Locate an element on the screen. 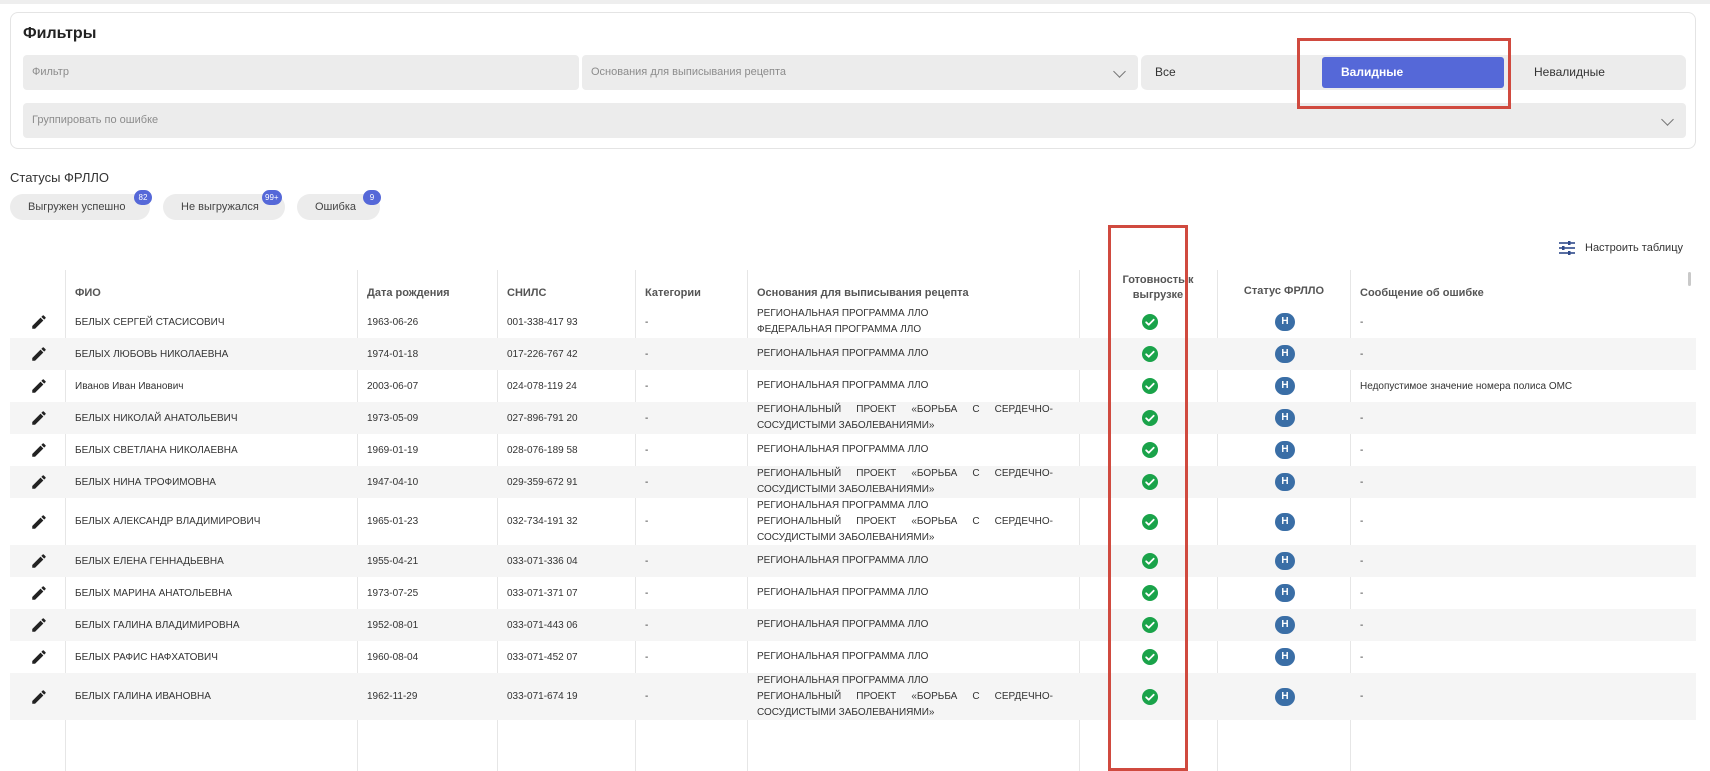 The image size is (1710, 771). cell-fio: БЕЛЫХ СЕРГЕЙ СТАСИСОВИЧ is located at coordinates (150, 322).